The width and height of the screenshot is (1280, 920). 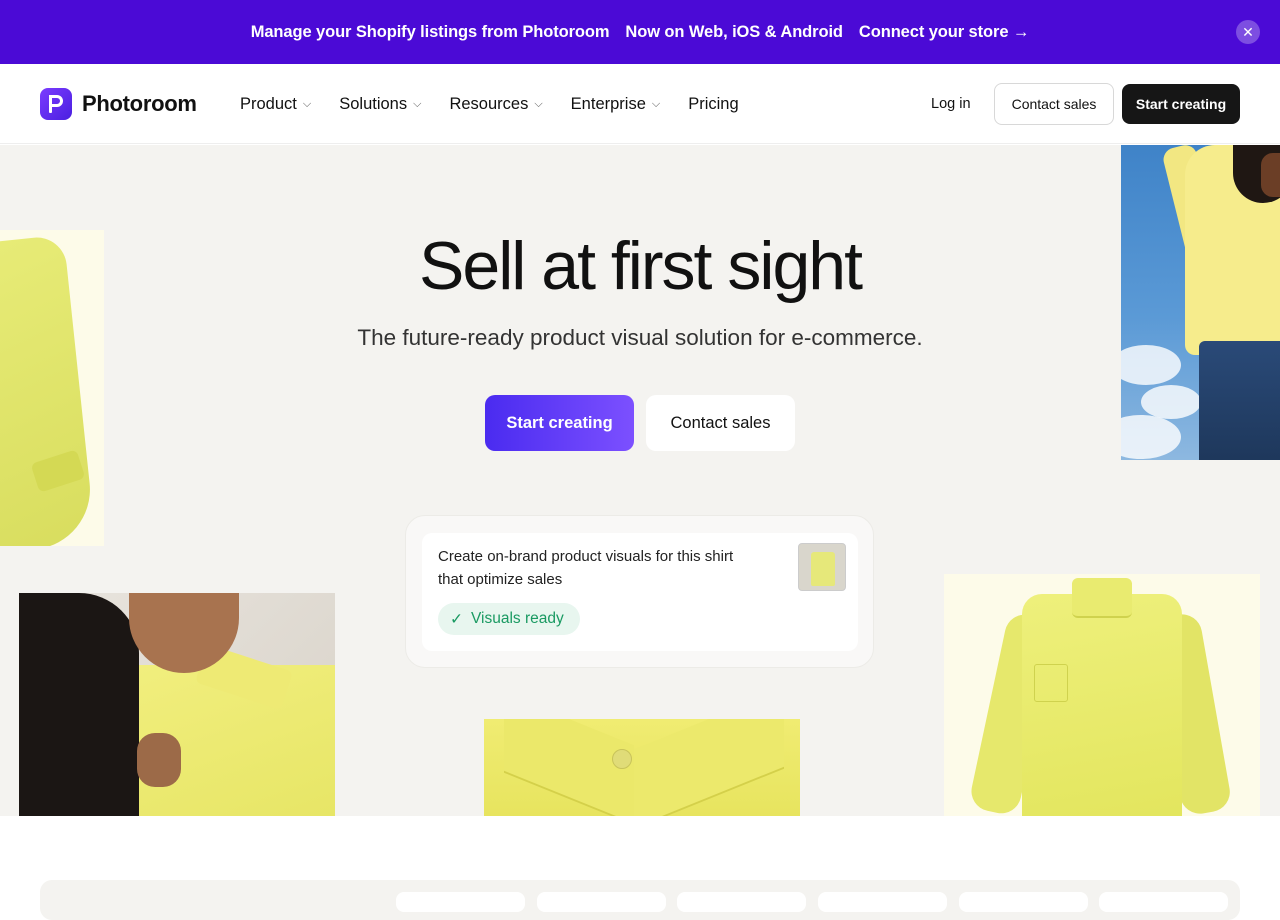 I want to click on nav-enterprise: Enterprise ⌵, so click(x=616, y=104).